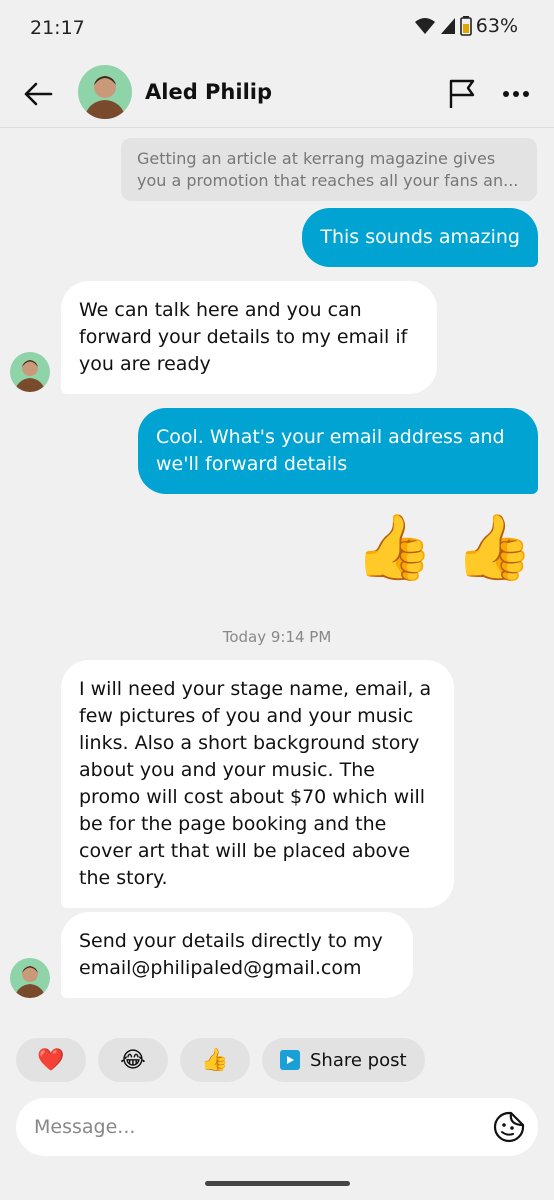 Image resolution: width=554 pixels, height=1200 pixels. Describe the element at coordinates (57, 28) in the screenshot. I see `status-time: 21:17` at that location.